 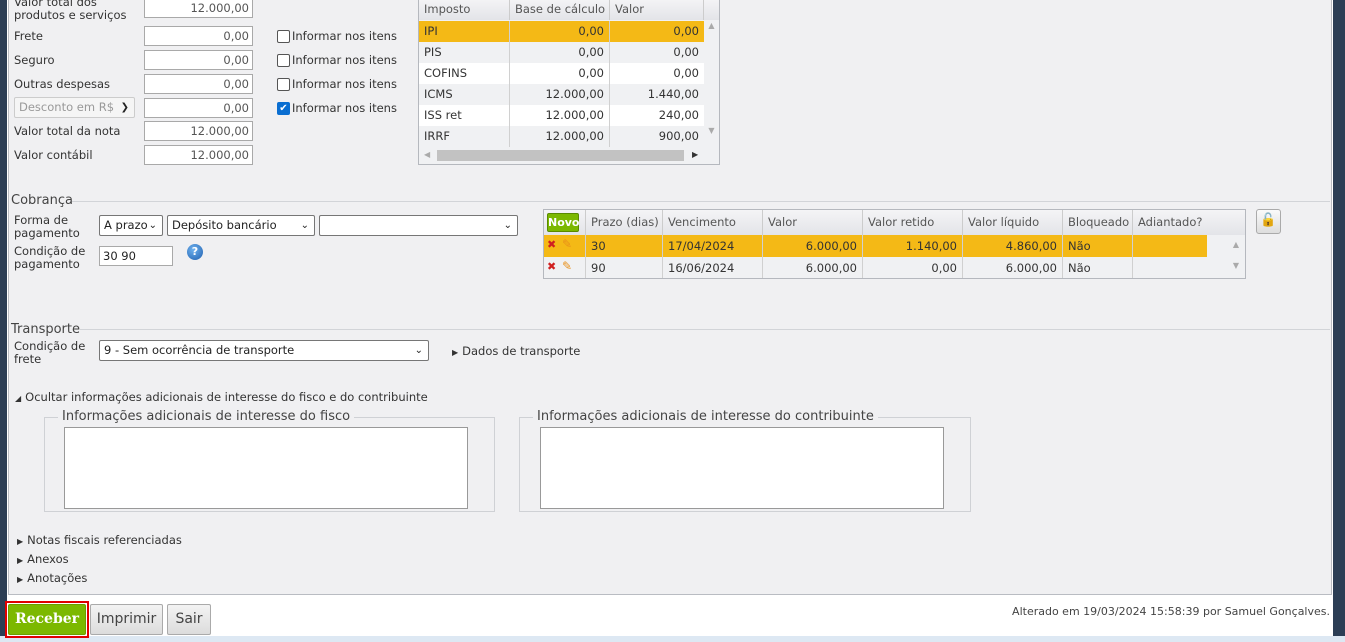 I want to click on sair-button: Sair, so click(x=189, y=619).